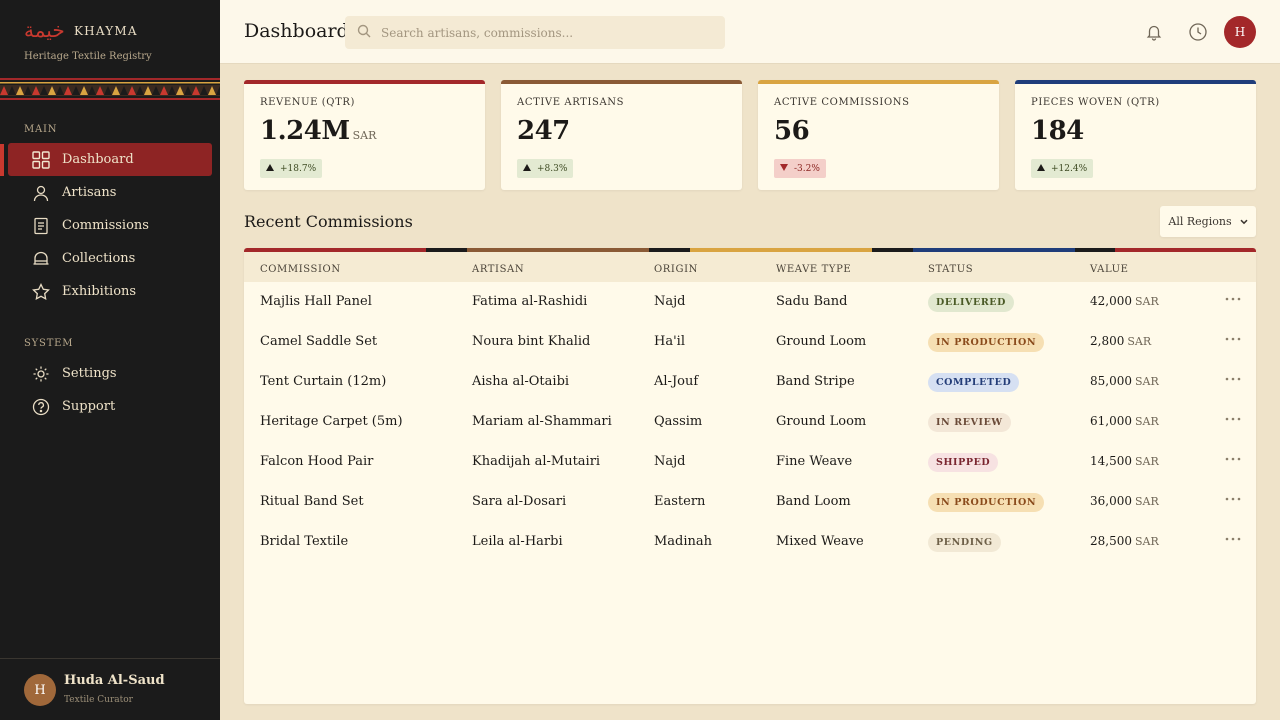 Image resolution: width=1280 pixels, height=720 pixels. Describe the element at coordinates (41, 193) in the screenshot. I see `user-icon` at that location.